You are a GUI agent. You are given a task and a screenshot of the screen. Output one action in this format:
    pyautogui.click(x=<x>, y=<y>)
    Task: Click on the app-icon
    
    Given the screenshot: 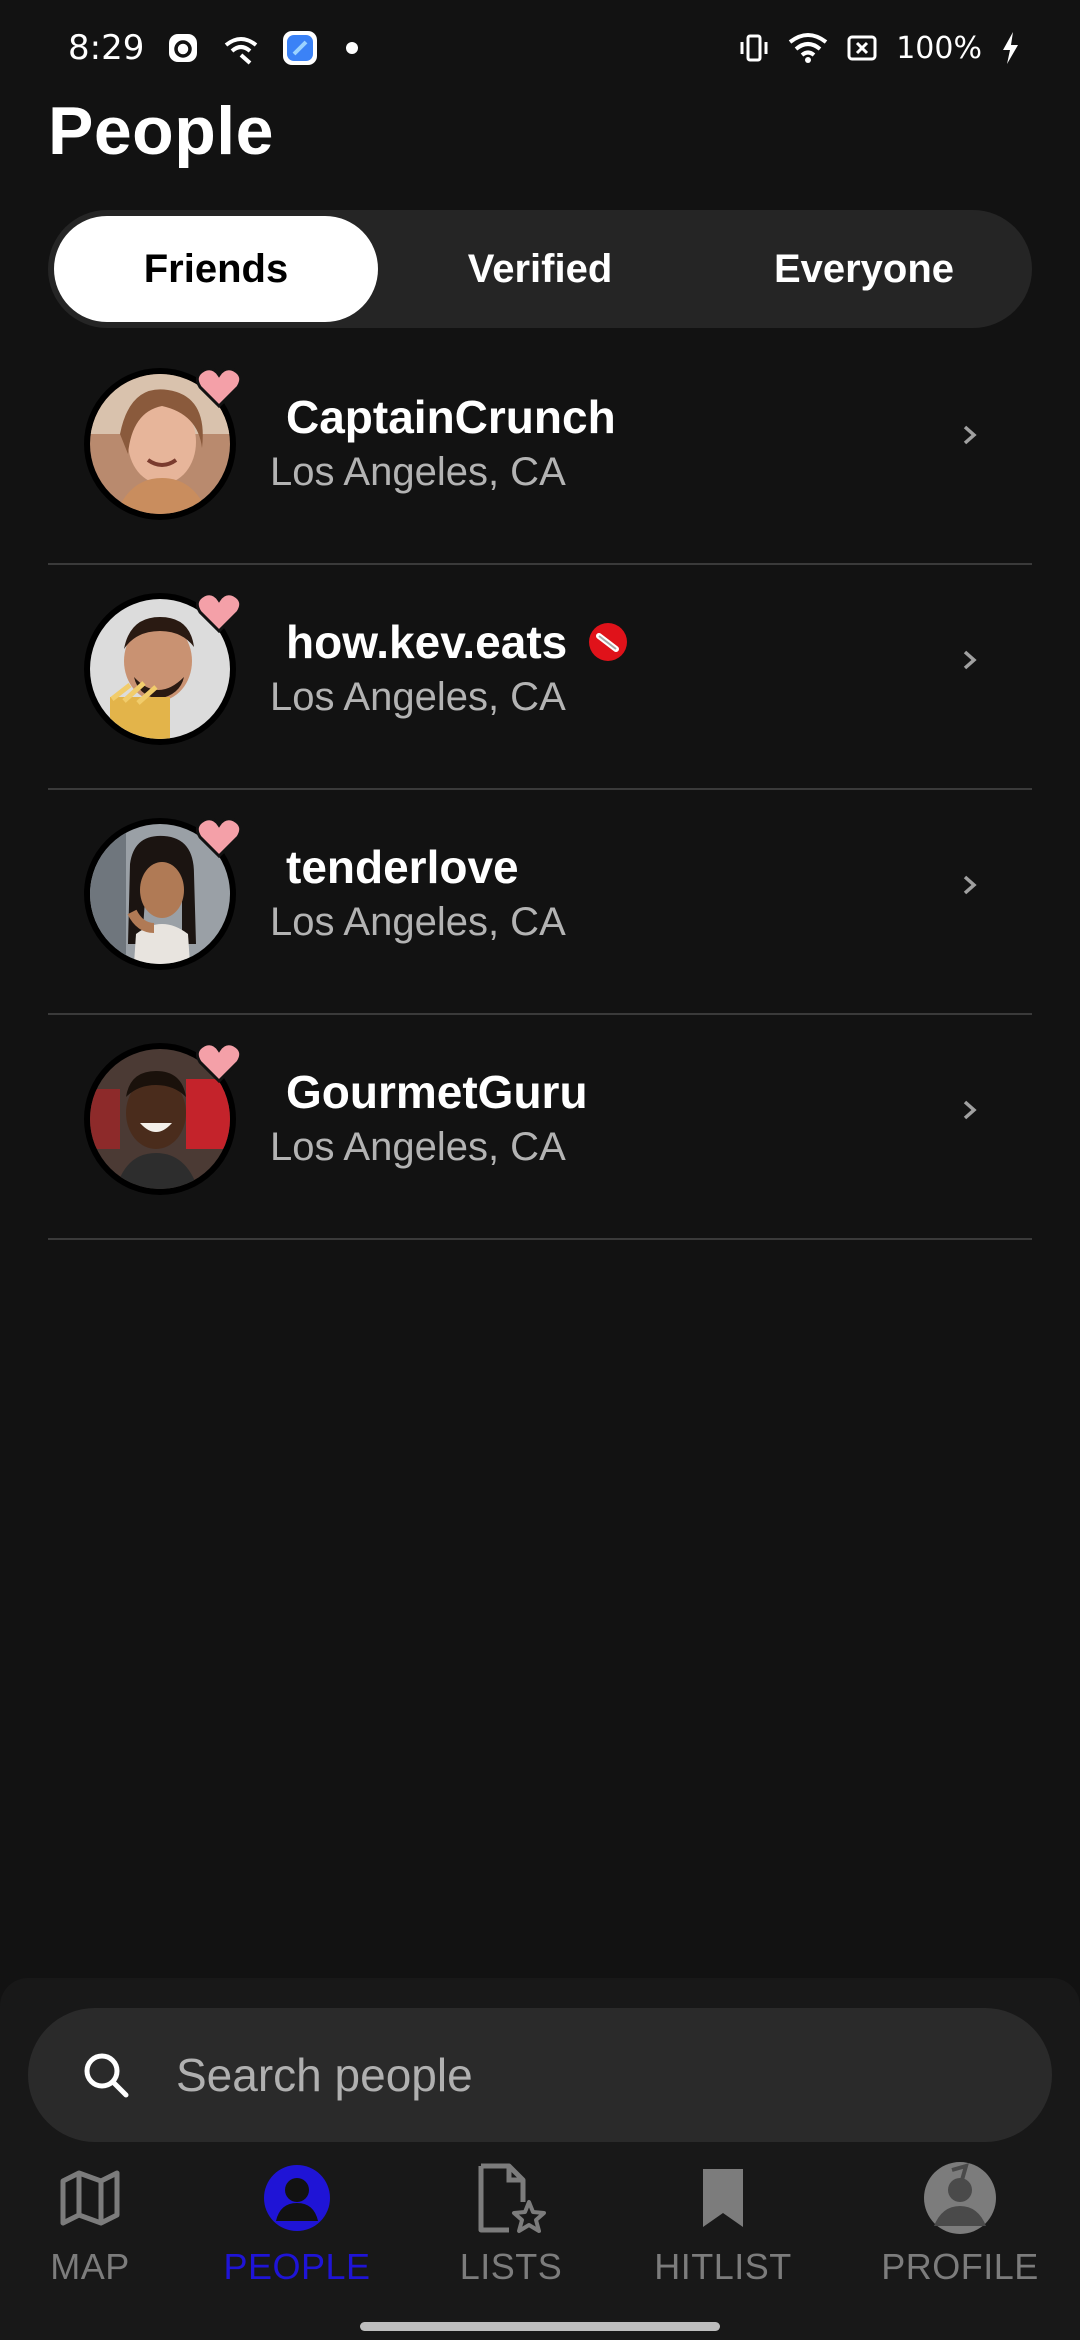 What is the action you would take?
    pyautogui.click(x=300, y=48)
    